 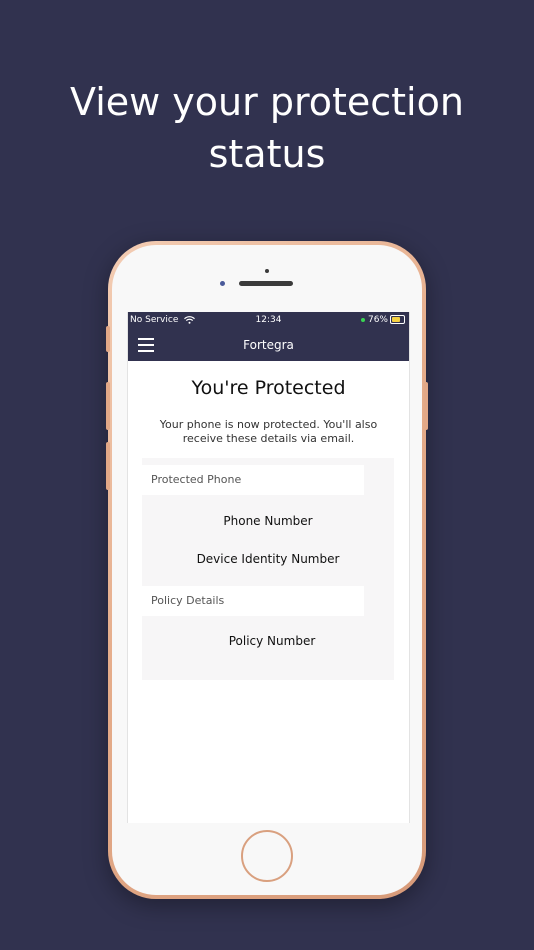 What do you see at coordinates (362, 319) in the screenshot?
I see `recording-dot-icon` at bounding box center [362, 319].